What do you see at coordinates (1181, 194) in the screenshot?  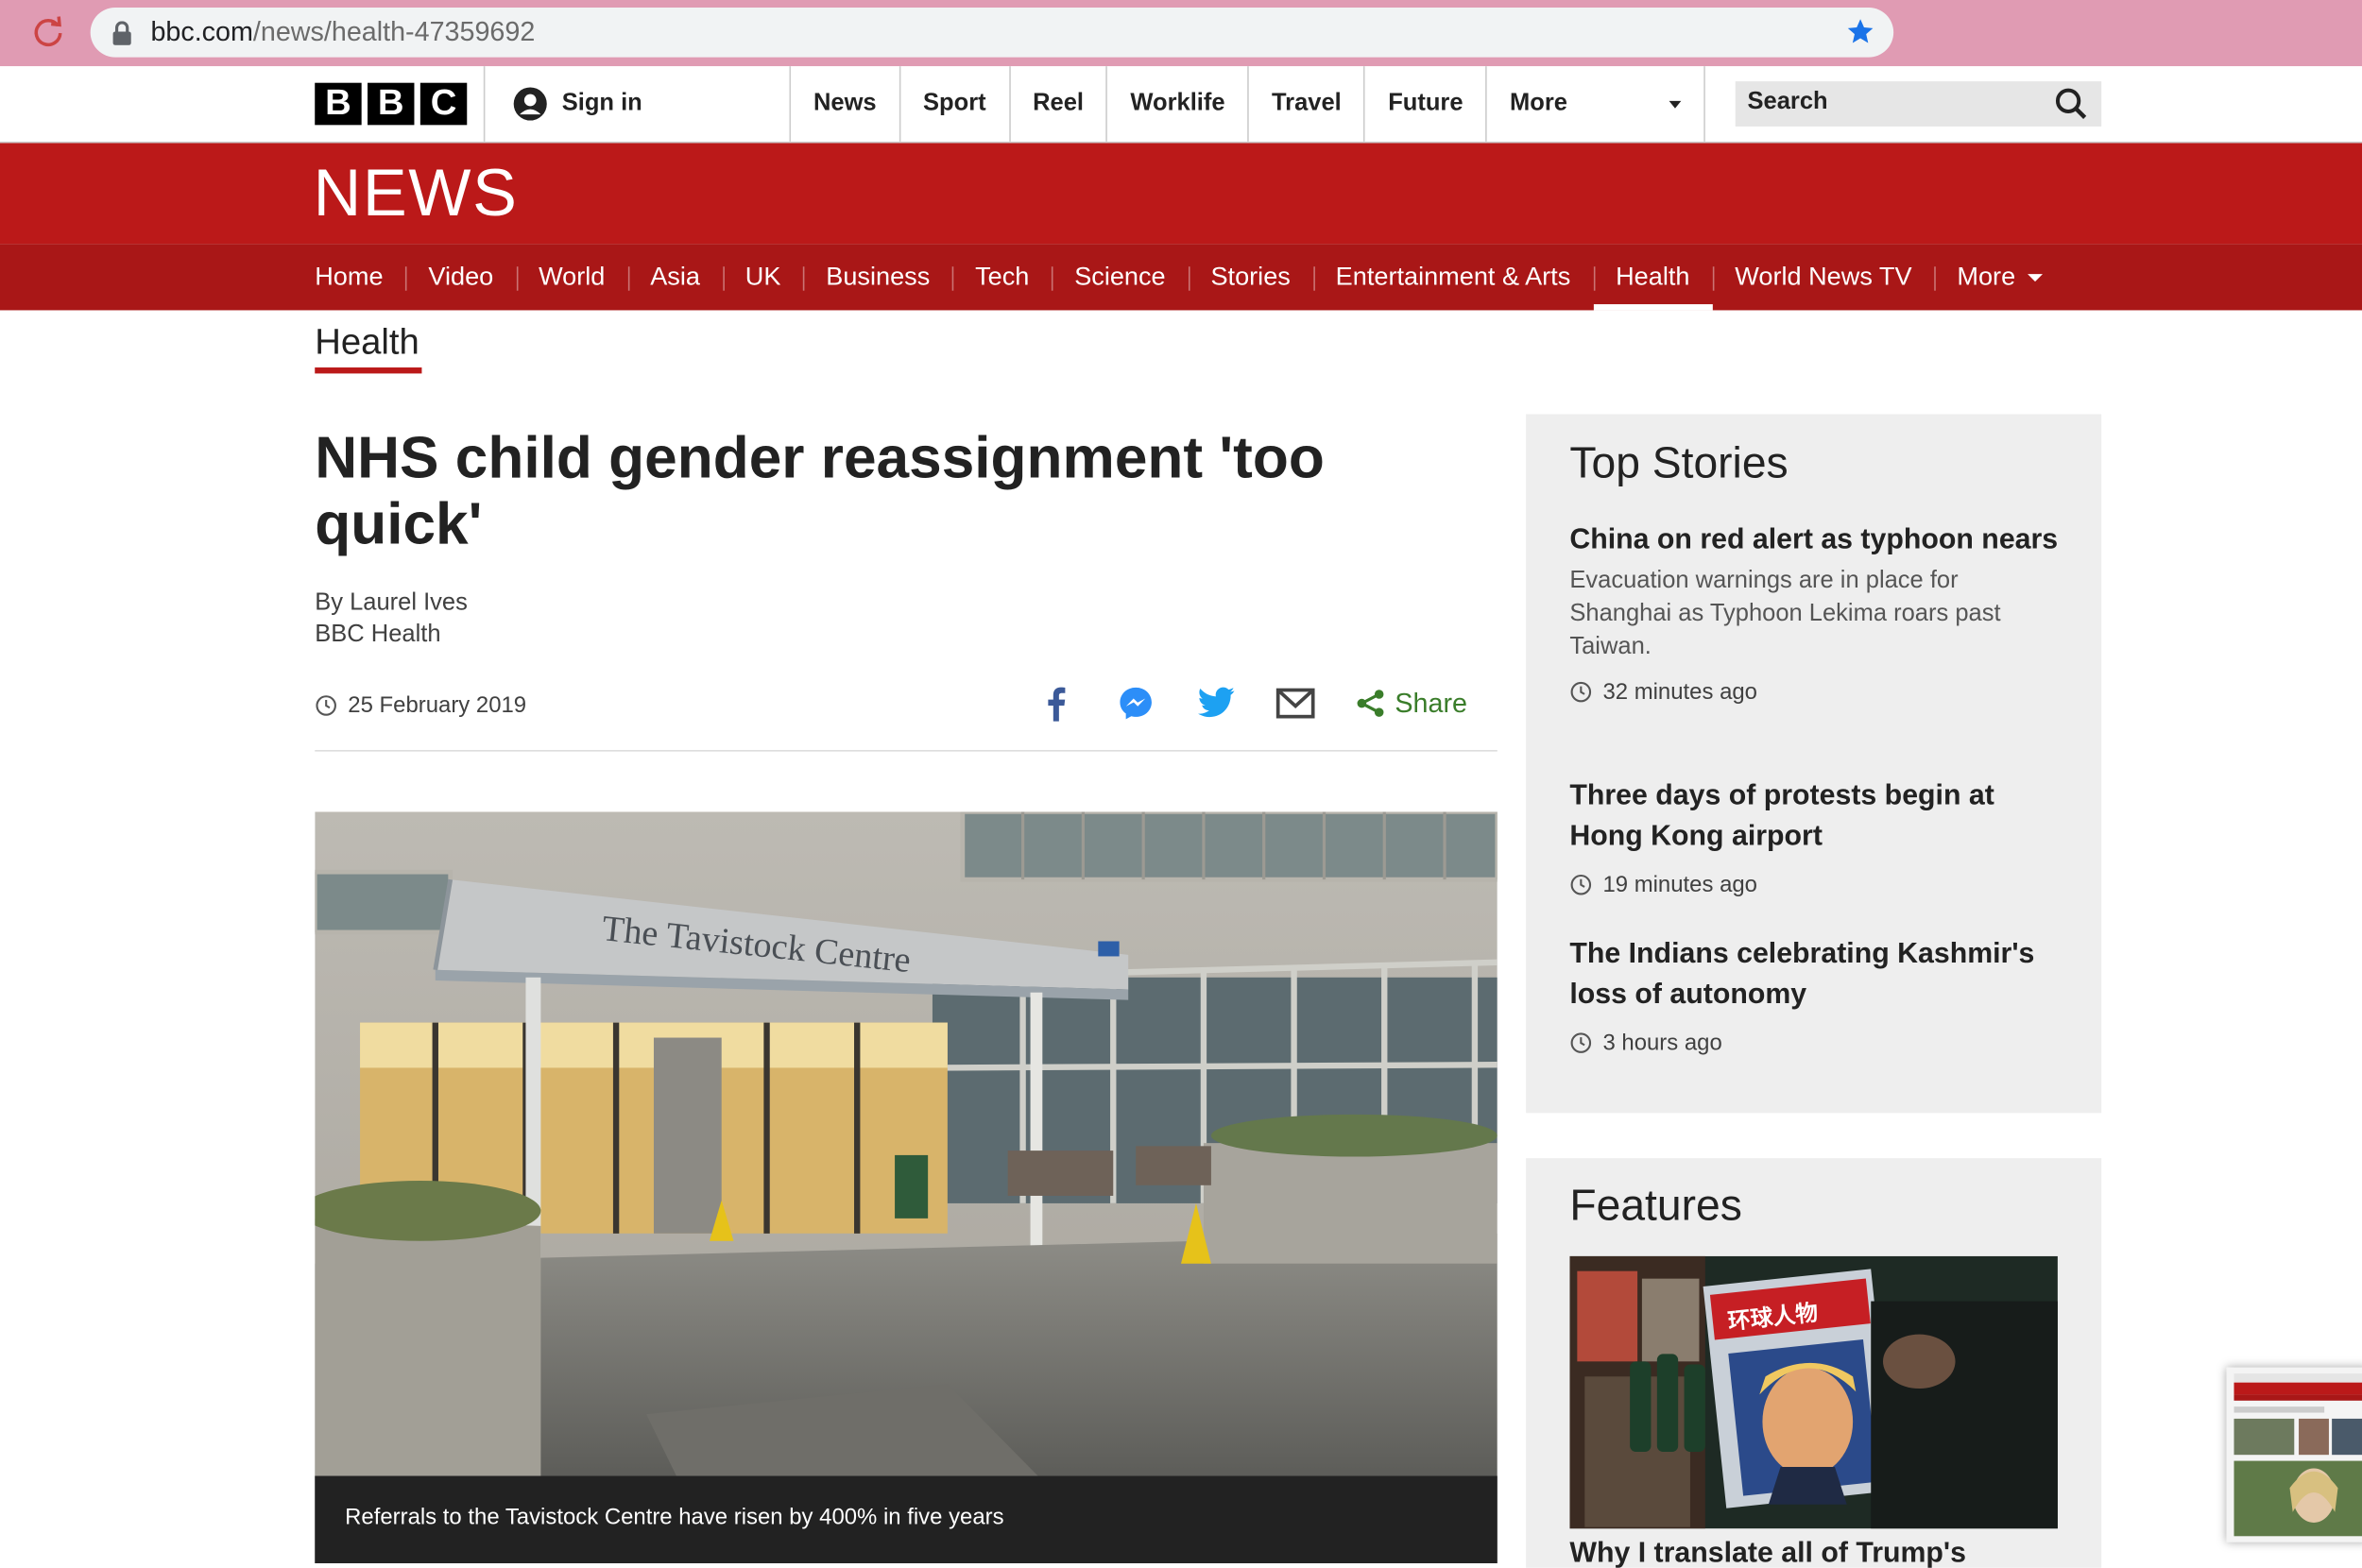 I see `news-masthead: NEWS` at bounding box center [1181, 194].